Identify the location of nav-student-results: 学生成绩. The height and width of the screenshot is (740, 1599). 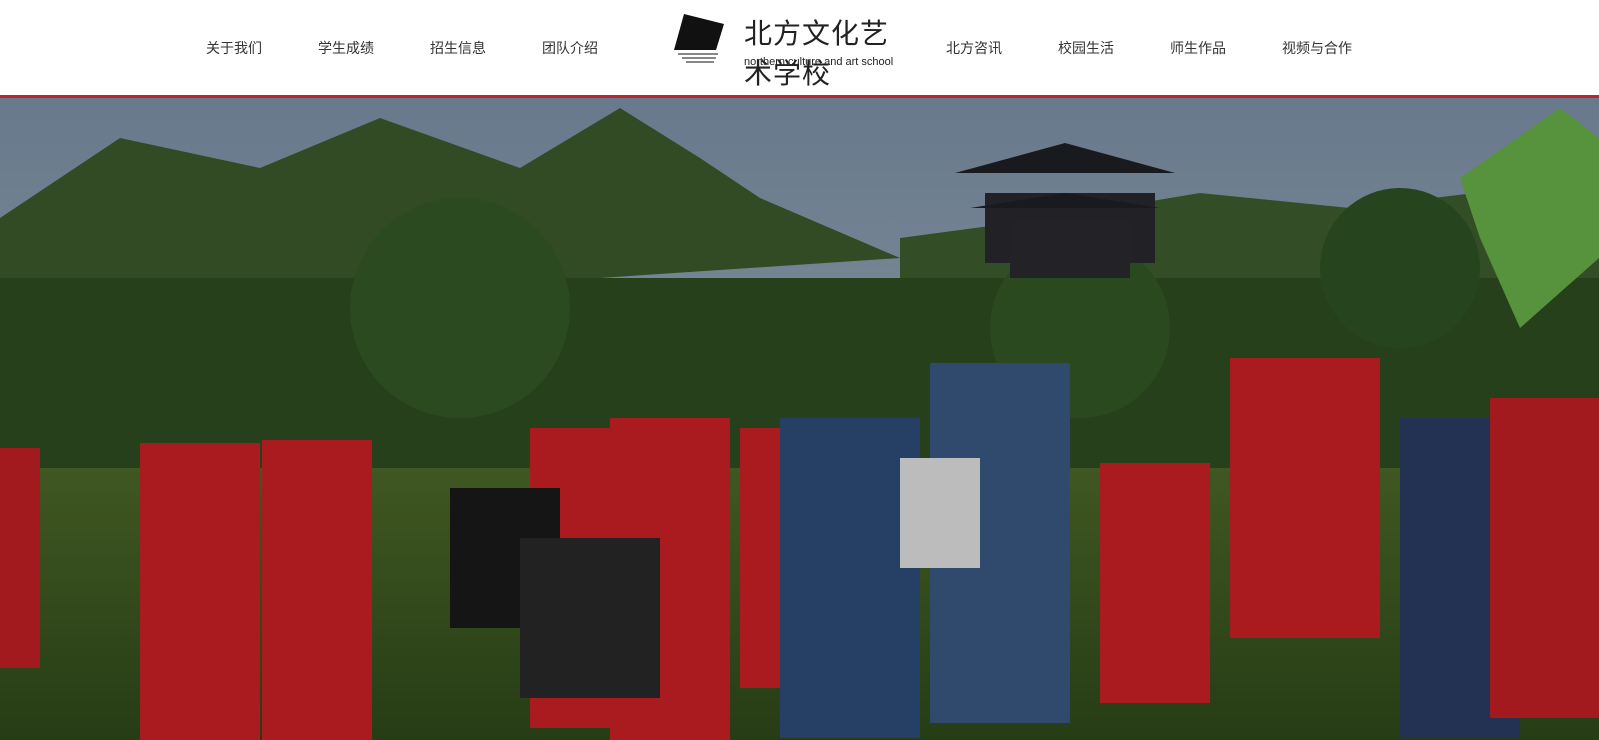
(346, 48).